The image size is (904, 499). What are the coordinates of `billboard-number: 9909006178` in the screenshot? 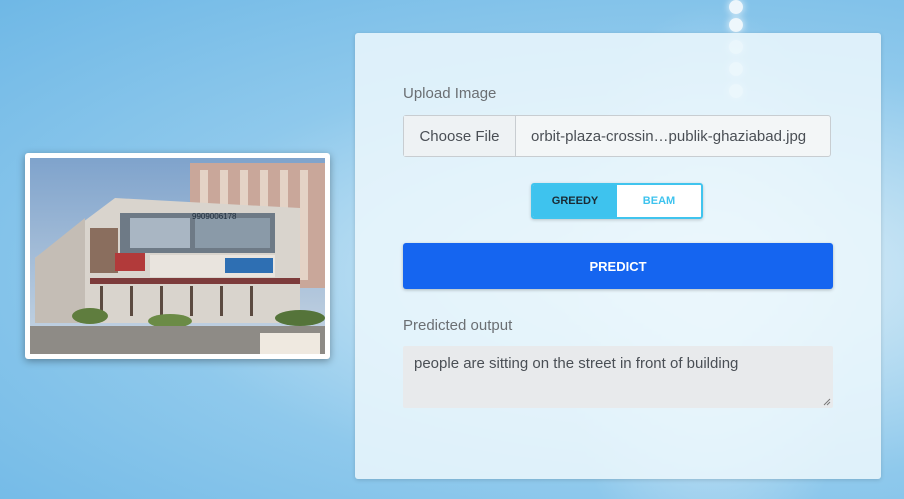 It's located at (214, 216).